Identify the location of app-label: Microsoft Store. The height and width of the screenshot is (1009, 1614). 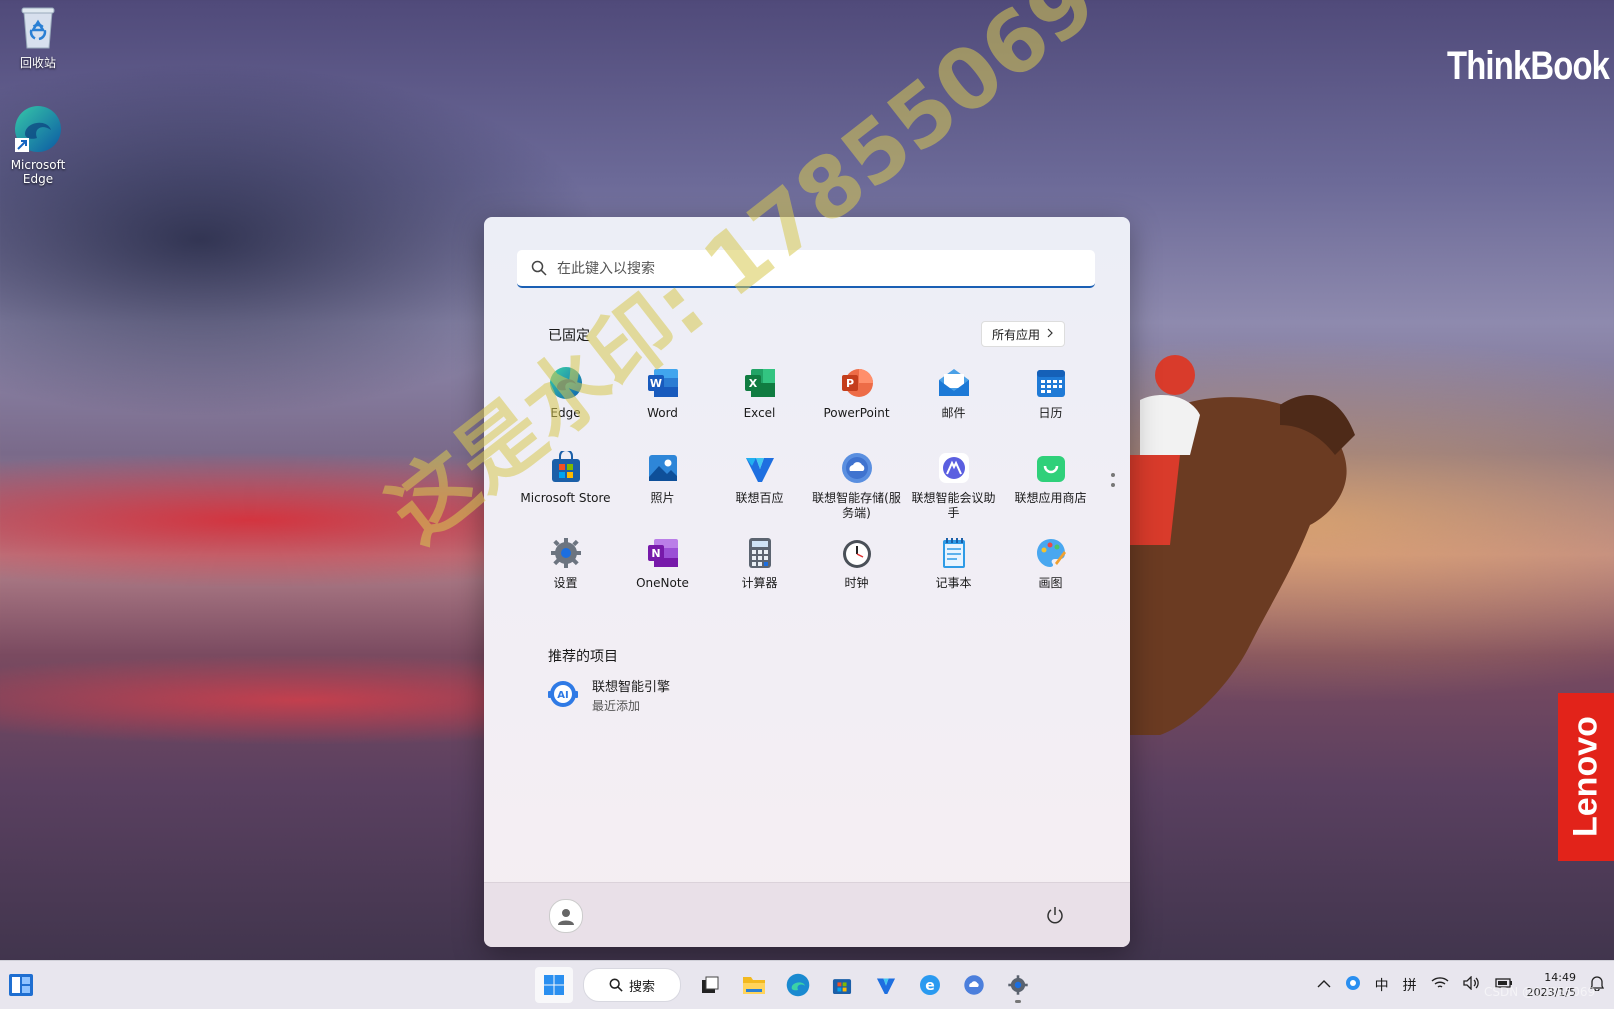
(565, 498).